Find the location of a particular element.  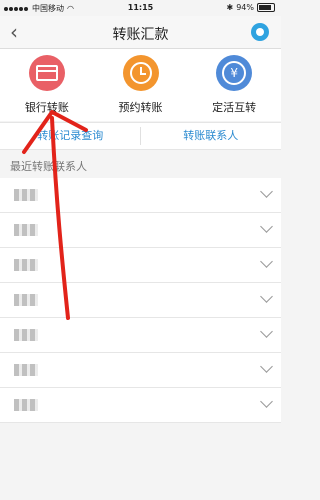

scheduled-transfer-button: 预约转账 is located at coordinates (141, 85).